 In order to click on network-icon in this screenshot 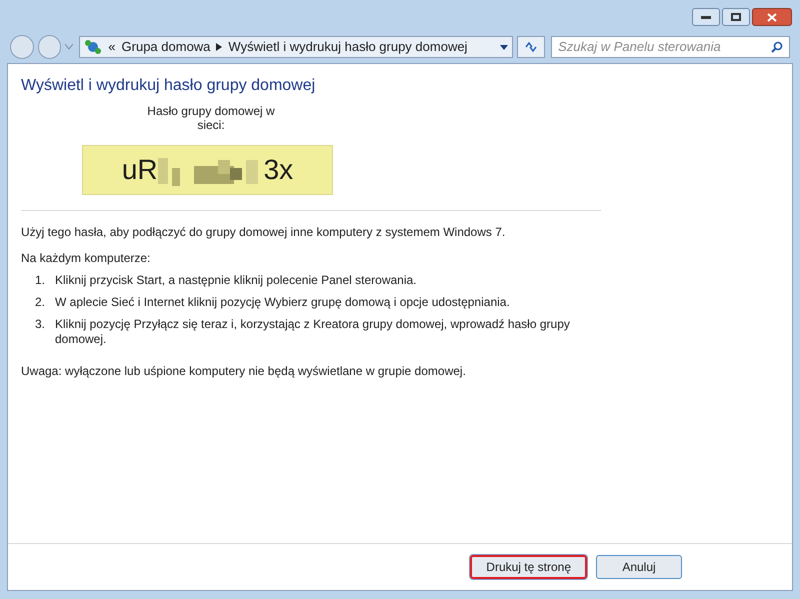, I will do `click(93, 47)`.